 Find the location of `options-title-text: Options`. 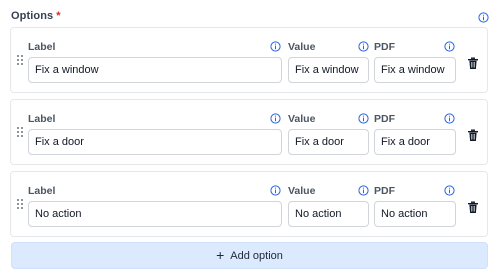

options-title-text: Options is located at coordinates (32, 16).